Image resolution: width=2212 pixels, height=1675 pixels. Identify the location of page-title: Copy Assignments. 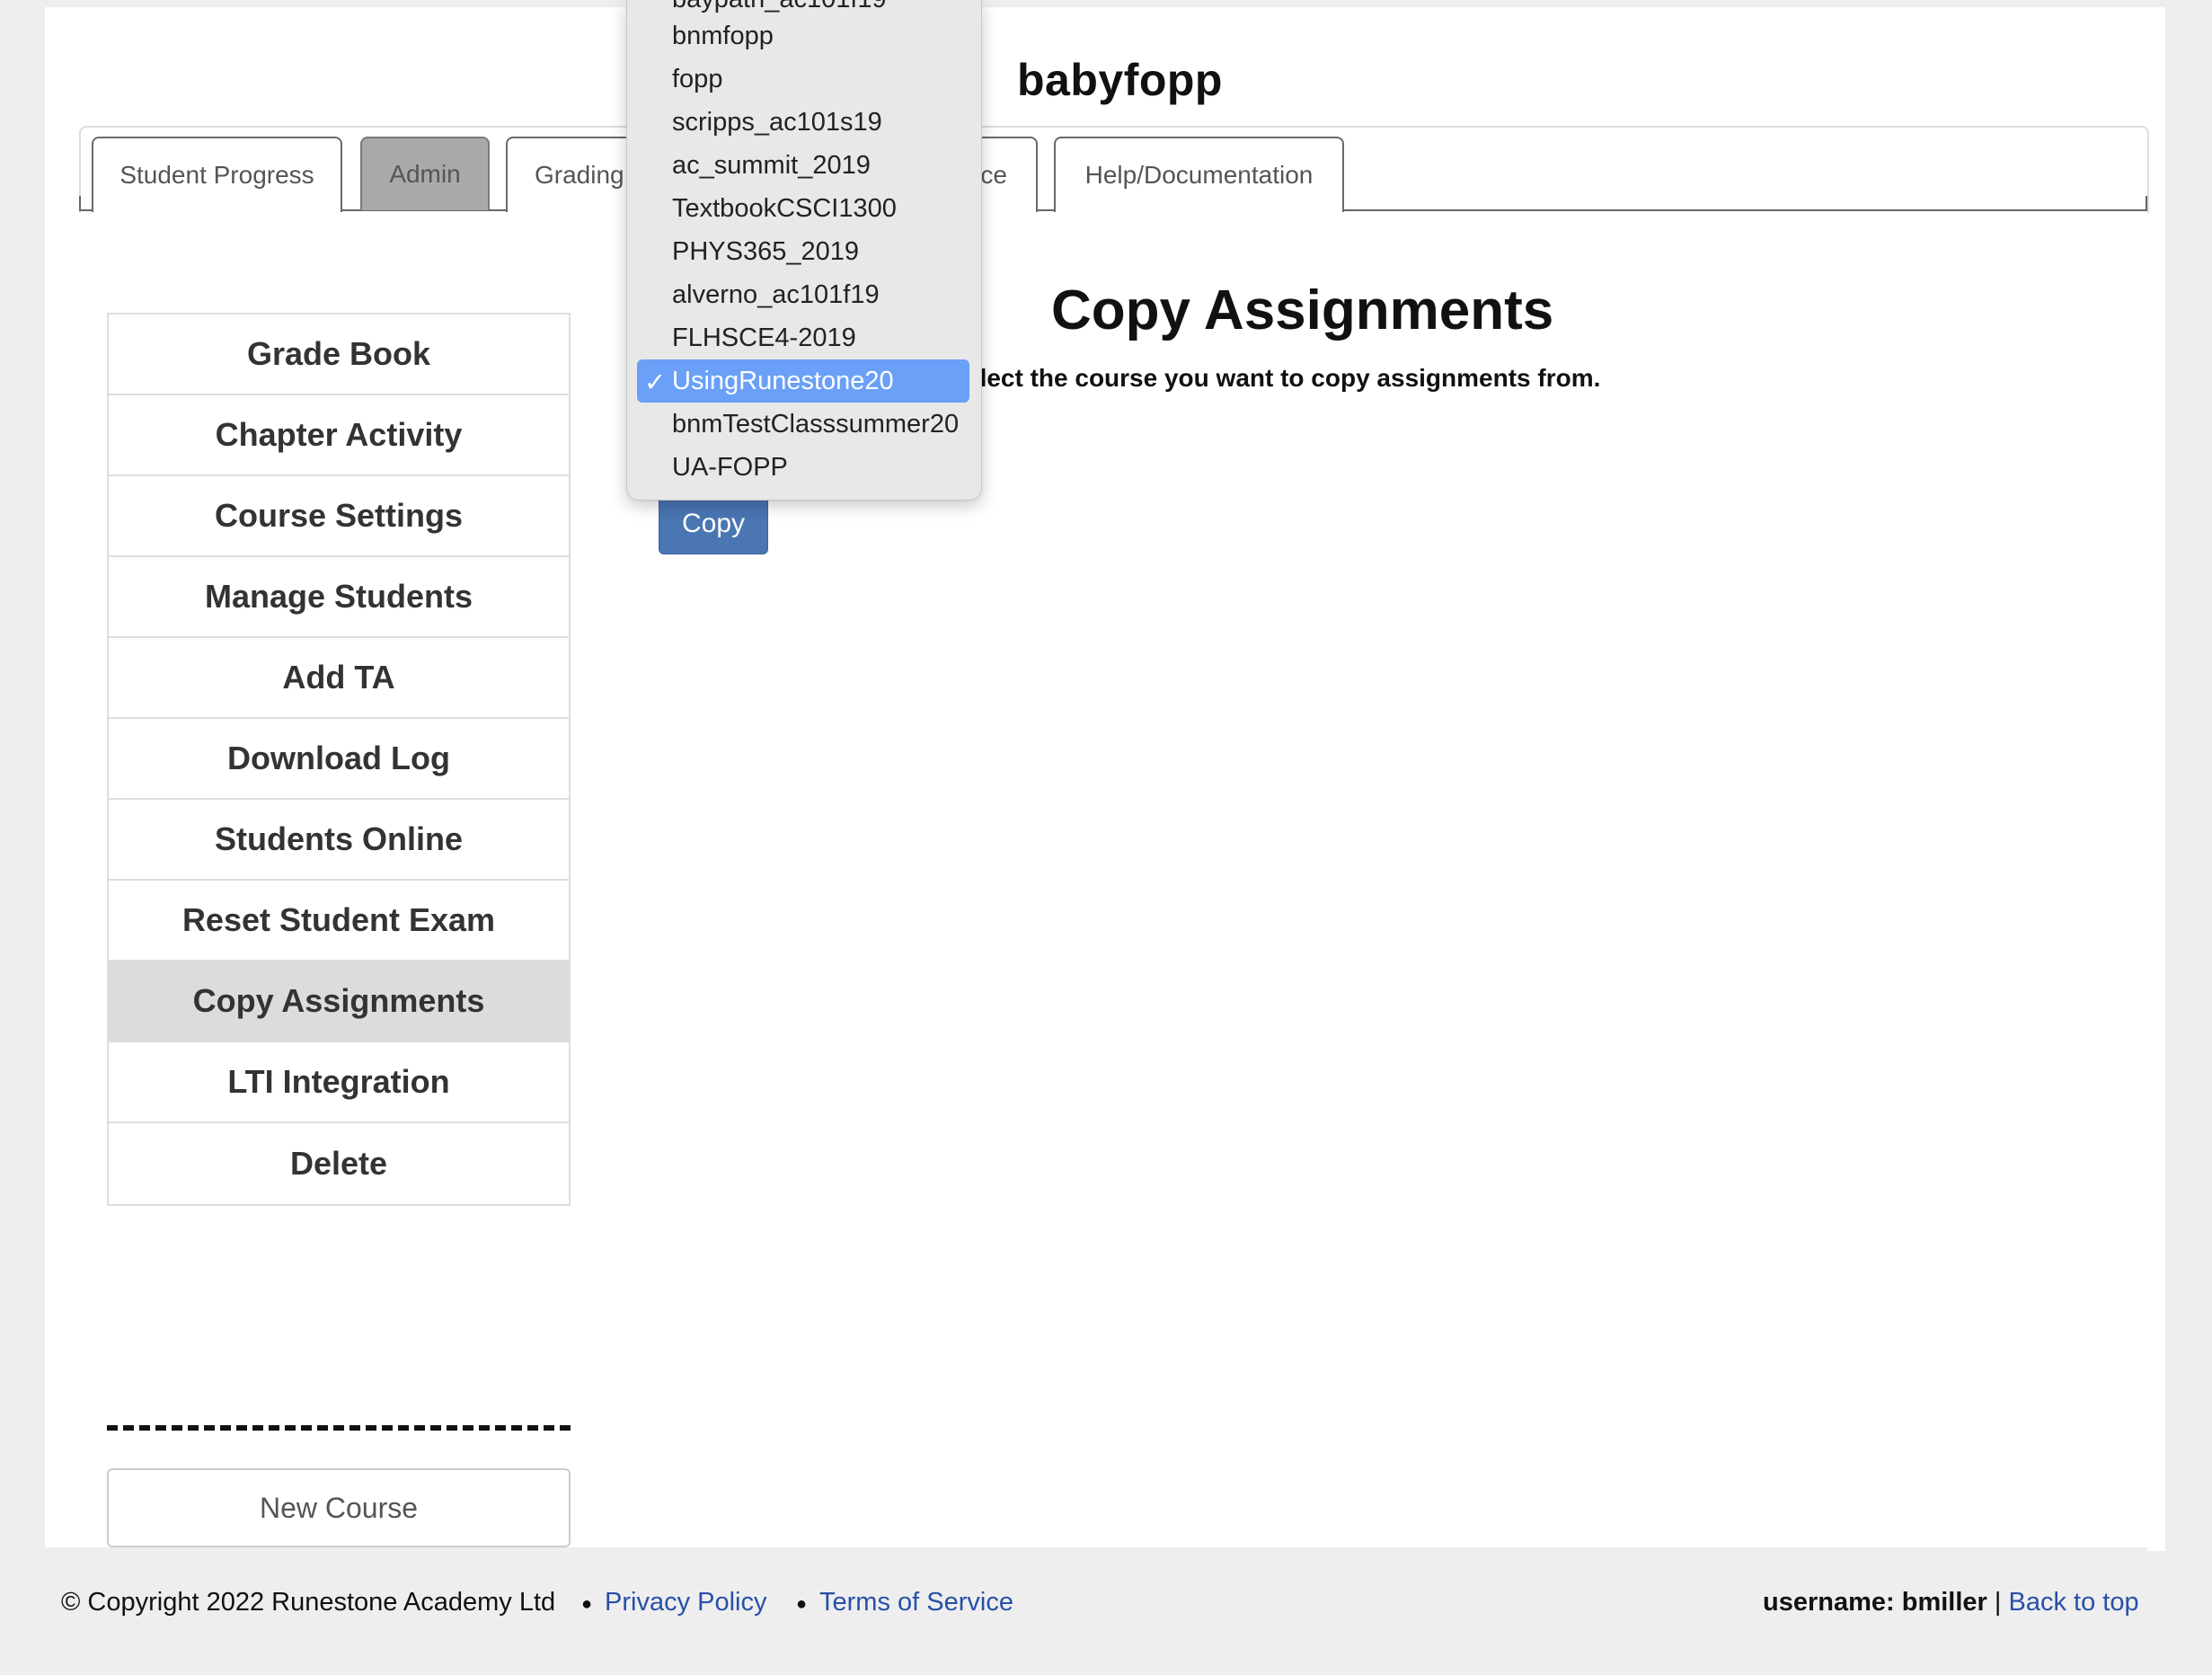
(1302, 310).